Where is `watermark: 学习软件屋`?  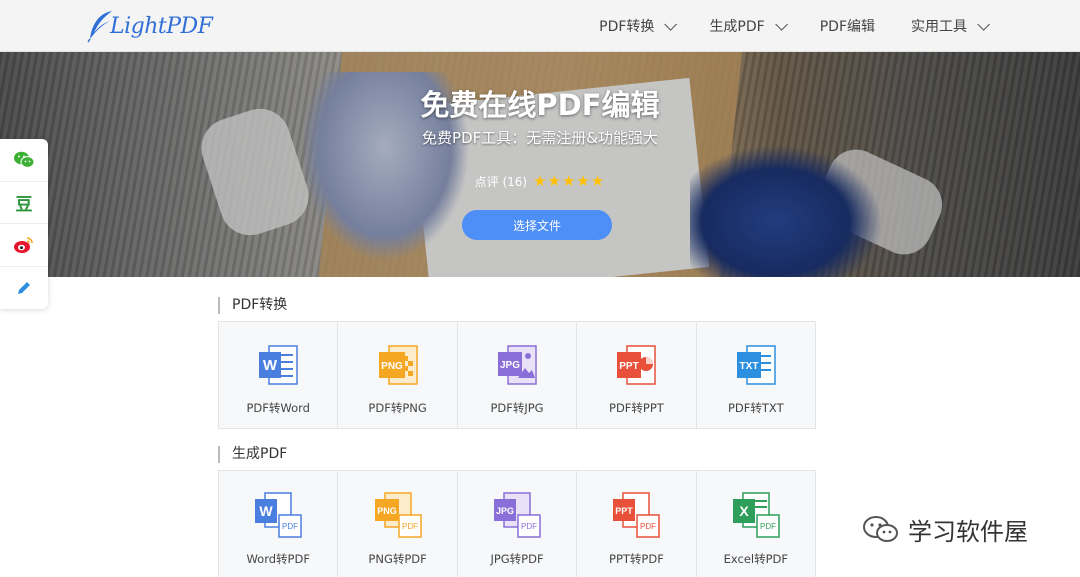
watermark: 学习软件屋 is located at coordinates (945, 529).